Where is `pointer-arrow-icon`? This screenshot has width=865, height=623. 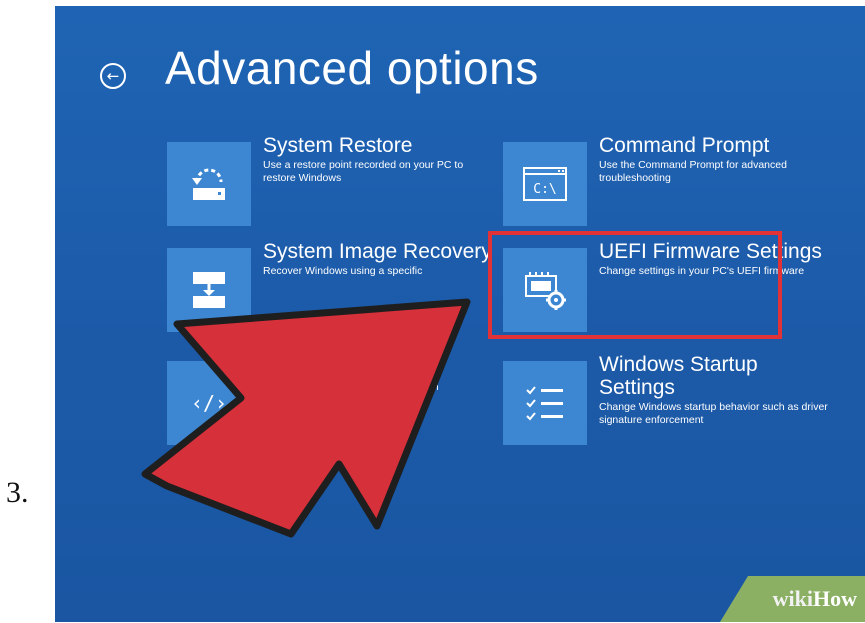
pointer-arrow-icon is located at coordinates (306, 418).